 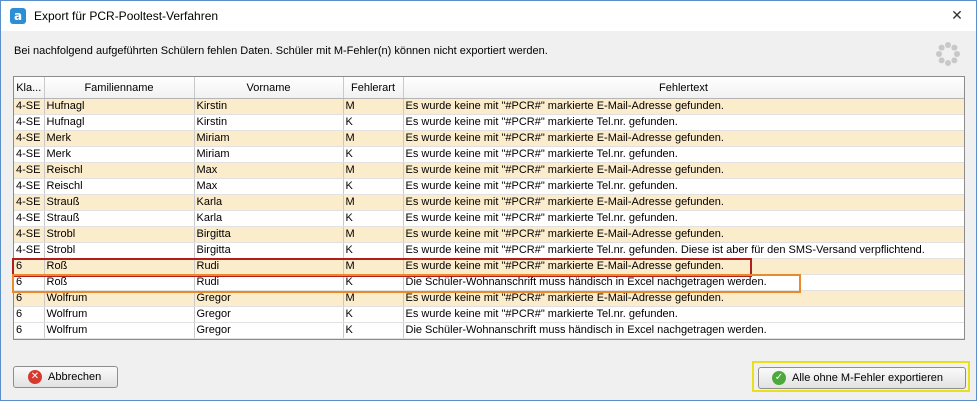 I want to click on cell-first-name: Rudi, so click(x=269, y=266).